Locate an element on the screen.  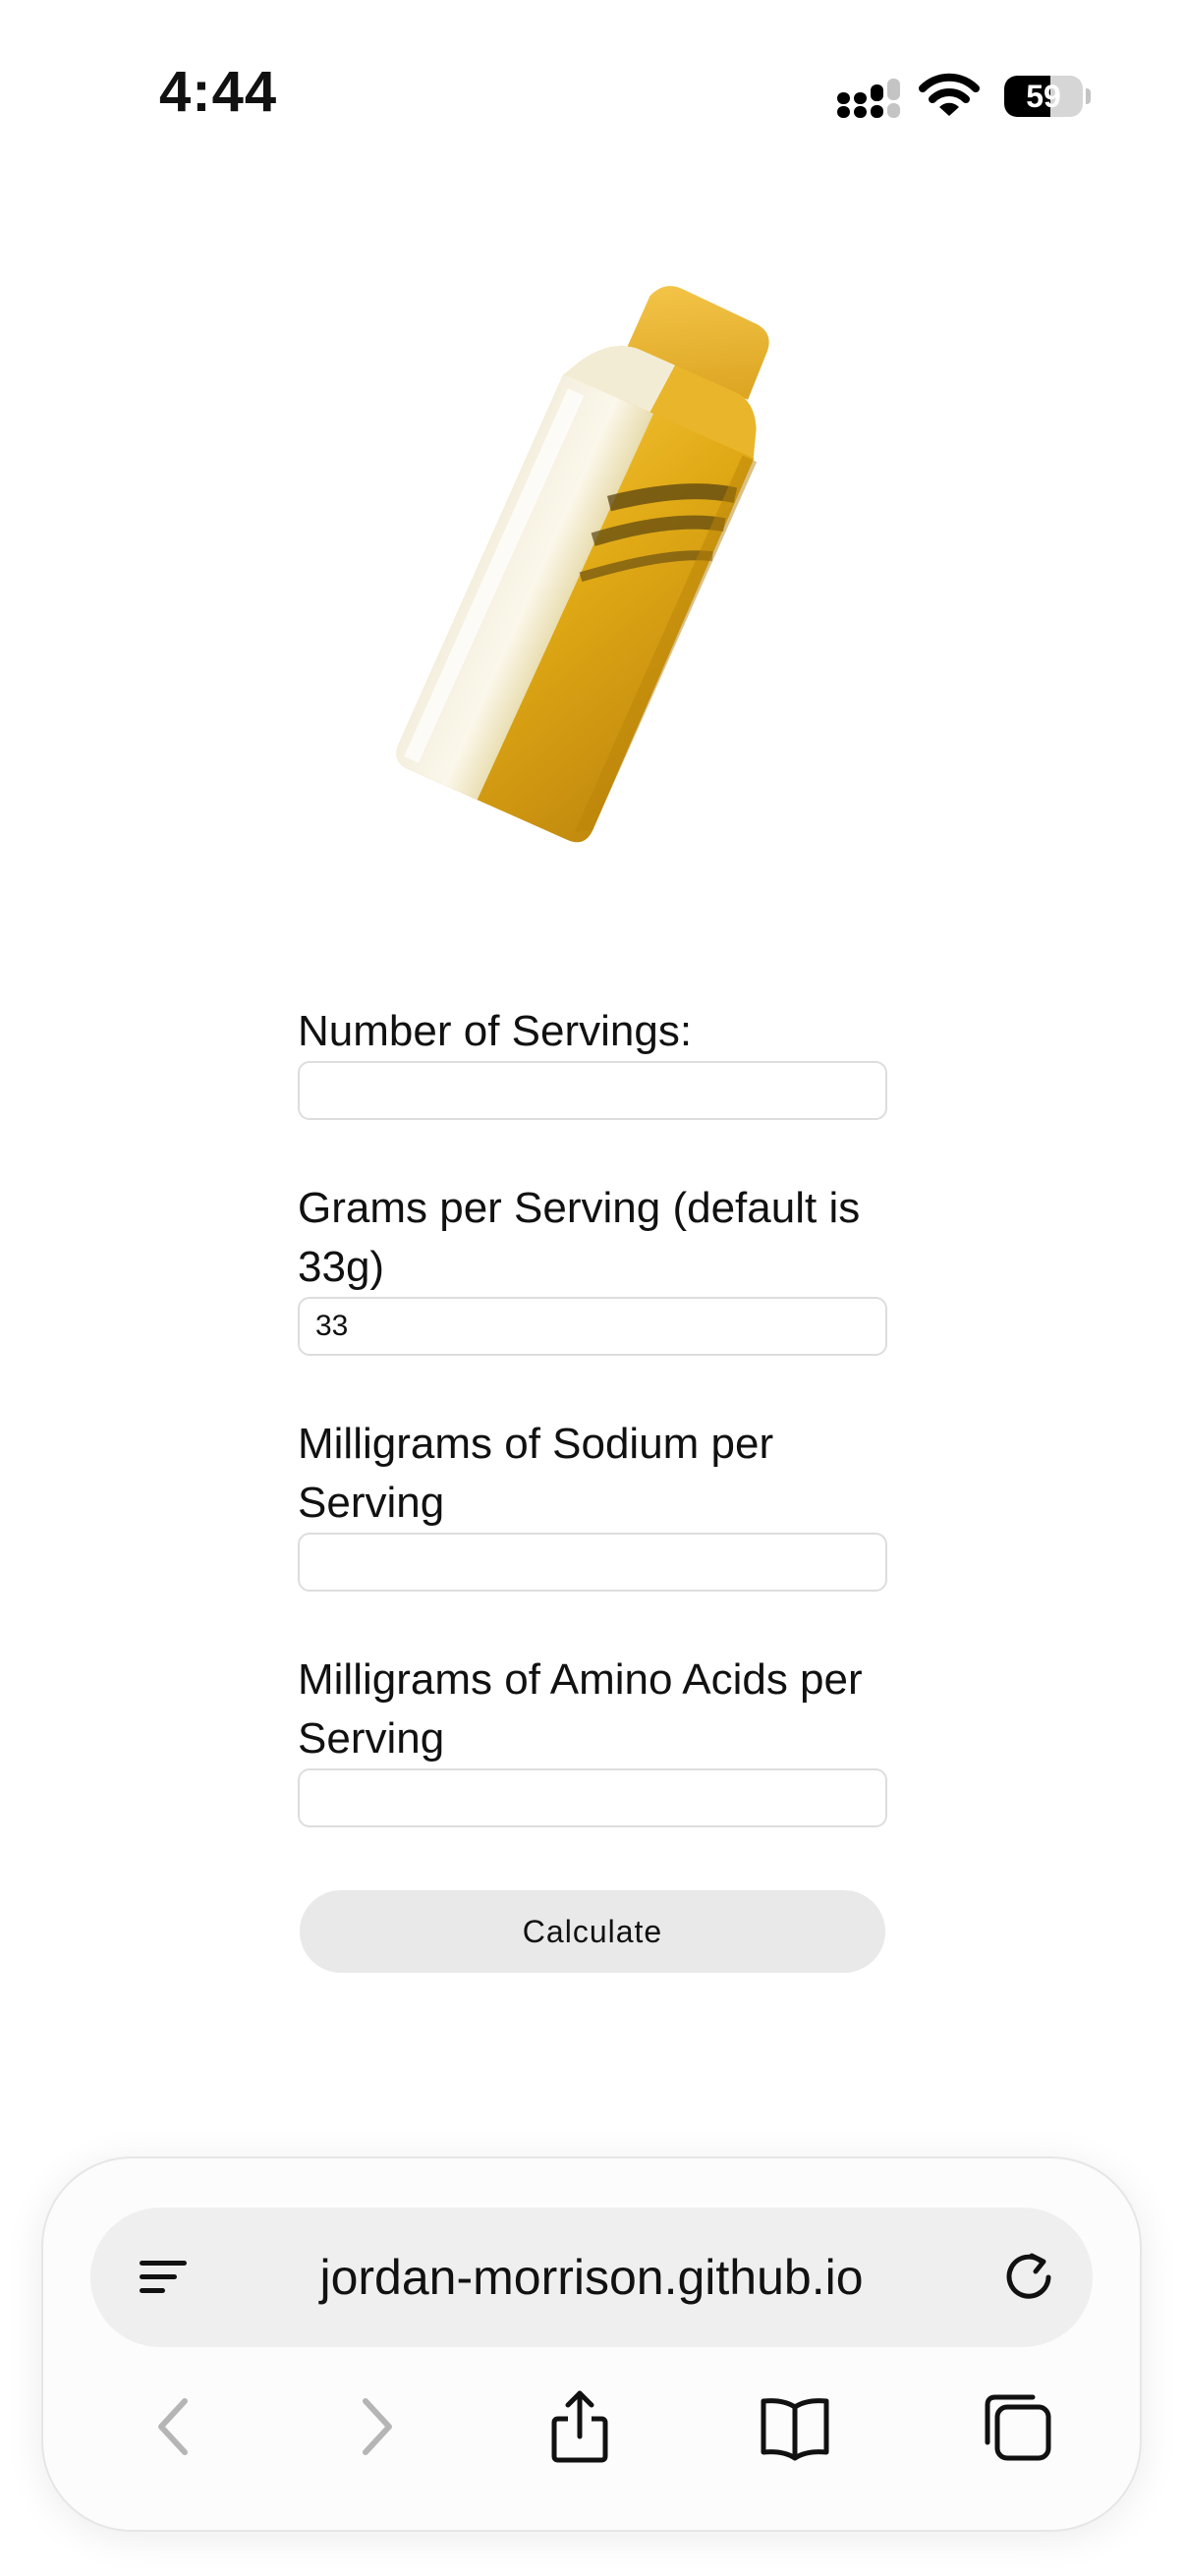
sodium-field-group: Milligrams of Sodium per Serving is located at coordinates (592, 1503).